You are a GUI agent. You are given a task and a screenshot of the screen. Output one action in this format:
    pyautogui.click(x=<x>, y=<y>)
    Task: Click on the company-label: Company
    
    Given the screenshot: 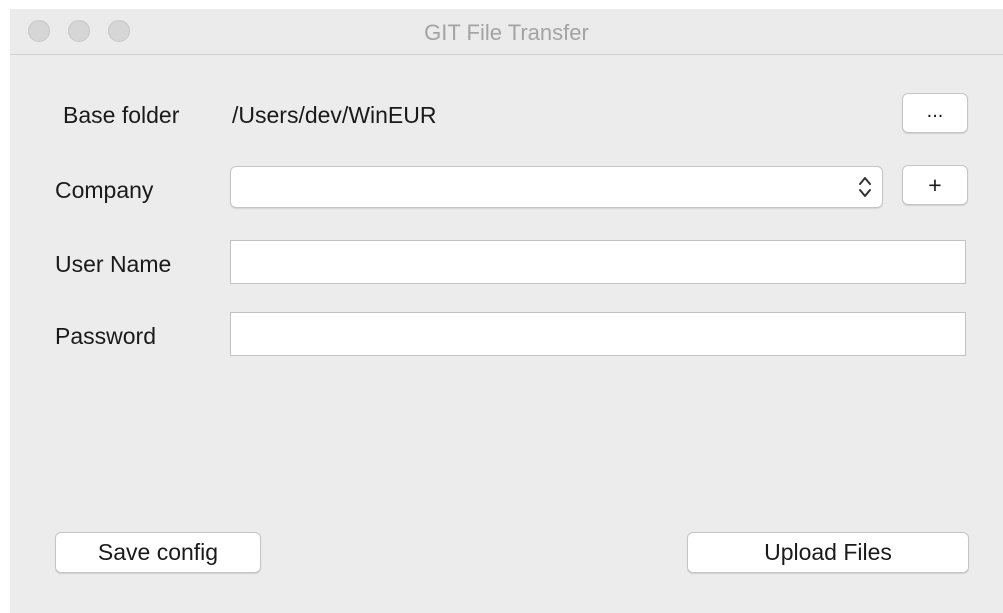 What is the action you would take?
    pyautogui.click(x=104, y=190)
    